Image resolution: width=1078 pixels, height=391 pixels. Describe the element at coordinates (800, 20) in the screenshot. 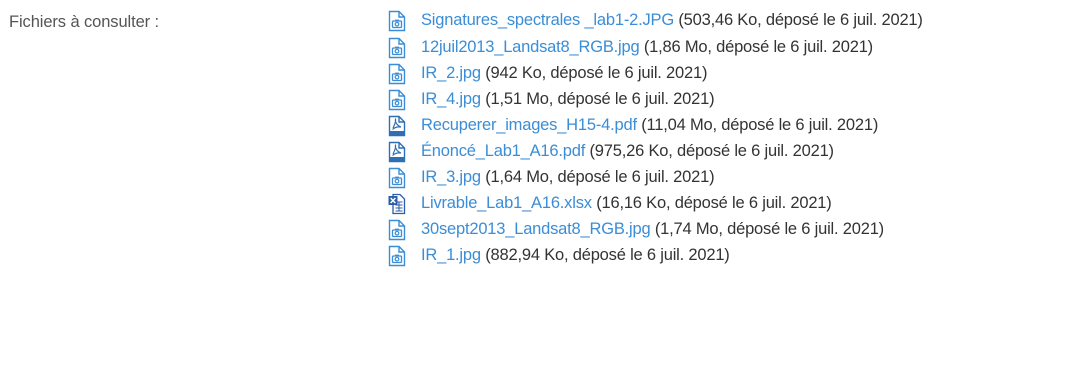

I see `file-meta: (503,46 Ko, déposé le 6 juil. 2021)` at that location.